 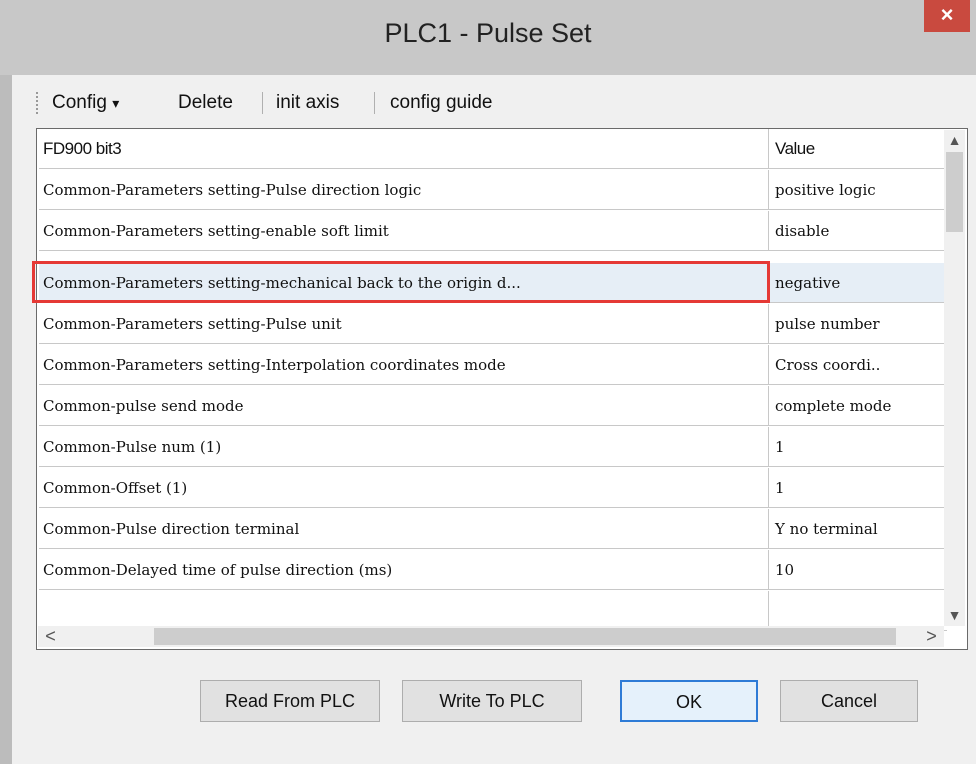 What do you see at coordinates (947, 16) in the screenshot?
I see `close-button: ×` at bounding box center [947, 16].